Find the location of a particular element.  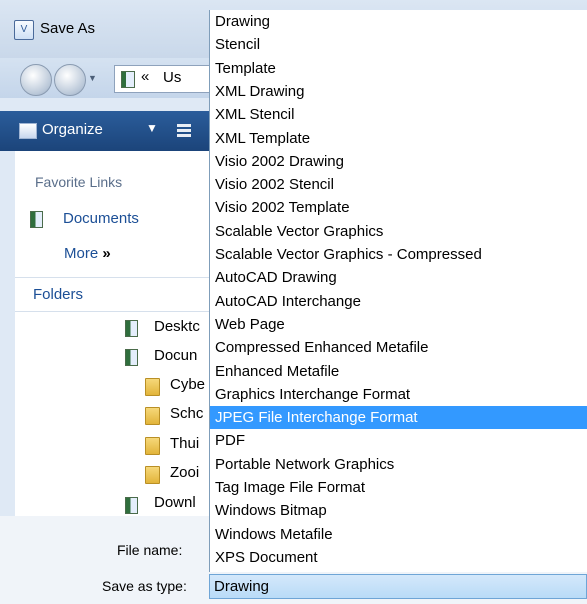

downloads-library-icon is located at coordinates (131, 505).